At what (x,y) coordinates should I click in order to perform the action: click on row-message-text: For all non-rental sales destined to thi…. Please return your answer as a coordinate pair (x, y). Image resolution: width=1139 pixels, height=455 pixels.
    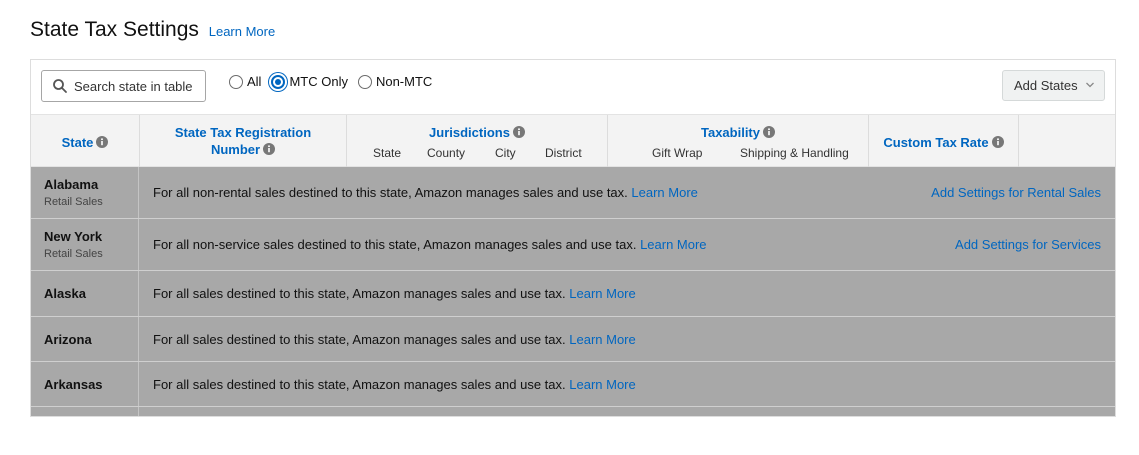
    Looking at the image, I should click on (390, 192).